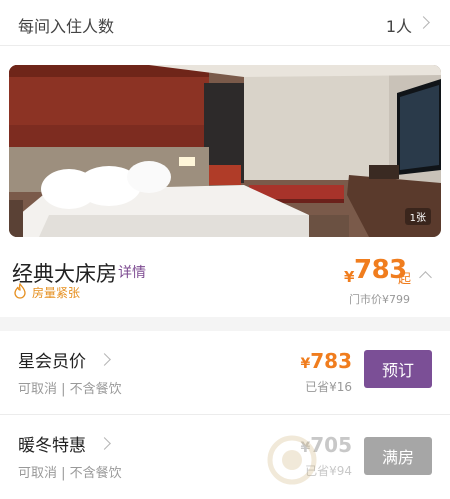 The height and width of the screenshot is (499, 450). What do you see at coordinates (417, 216) in the screenshot?
I see `photo-count-badge: 1张` at bounding box center [417, 216].